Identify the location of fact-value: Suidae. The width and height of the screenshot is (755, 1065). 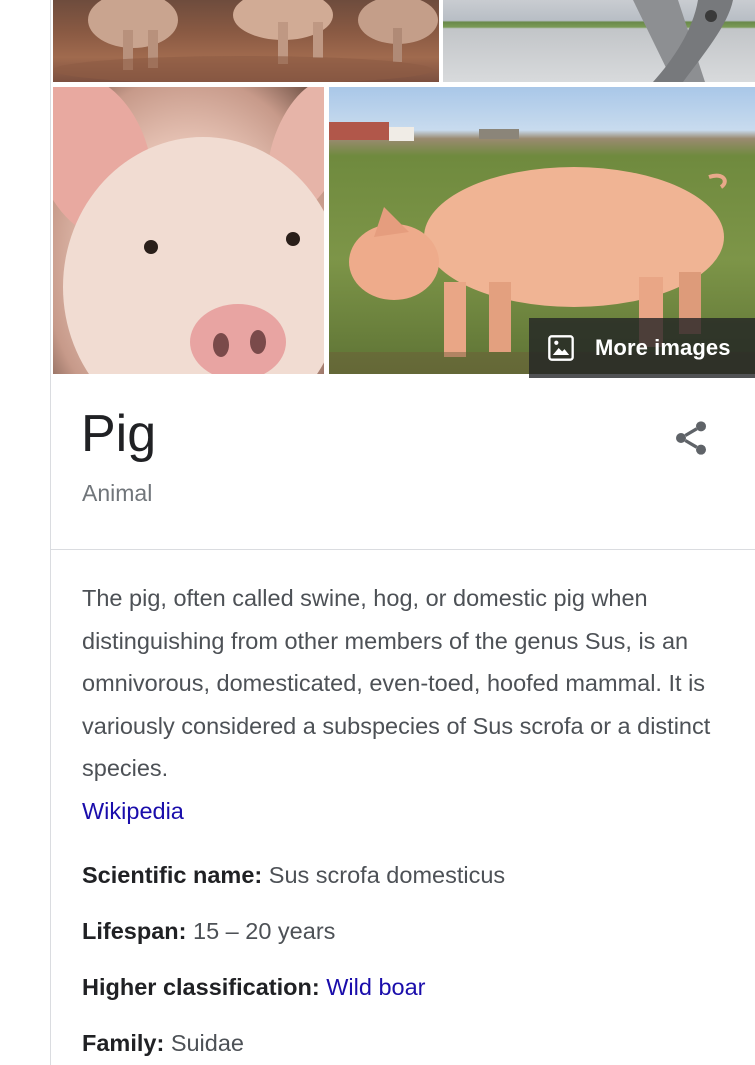
(207, 1043).